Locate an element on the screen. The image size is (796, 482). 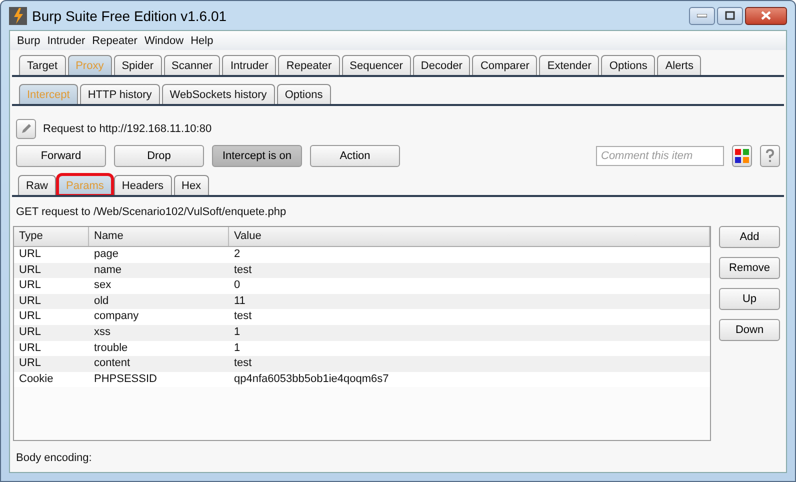
close-icon is located at coordinates (766, 15).